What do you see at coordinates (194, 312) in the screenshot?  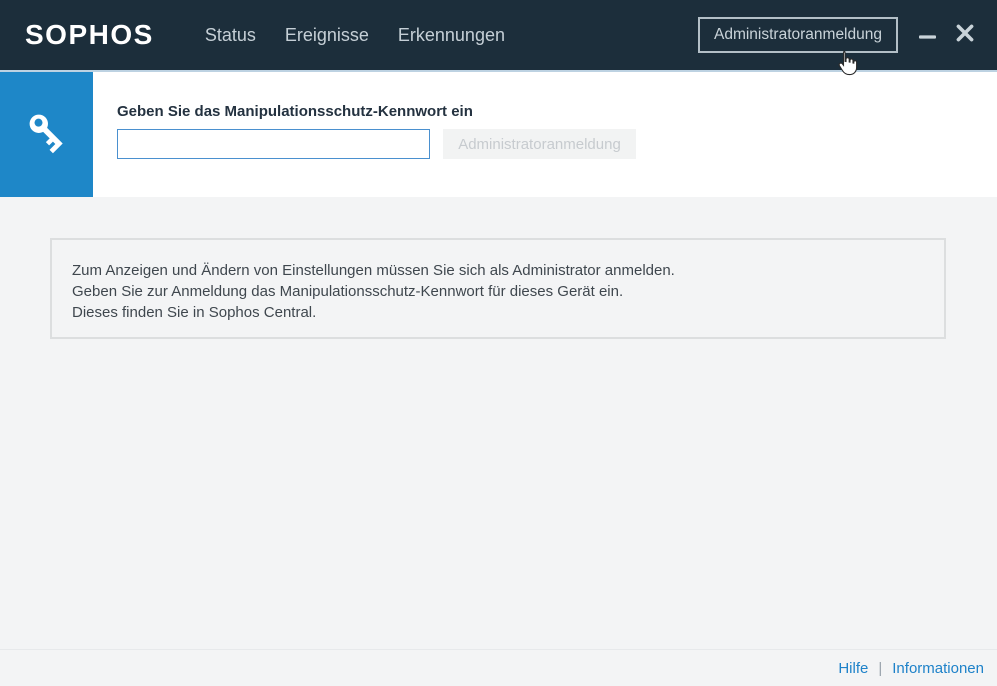 I see `info-line: Dieses finden Sie in Sophos Central.` at bounding box center [194, 312].